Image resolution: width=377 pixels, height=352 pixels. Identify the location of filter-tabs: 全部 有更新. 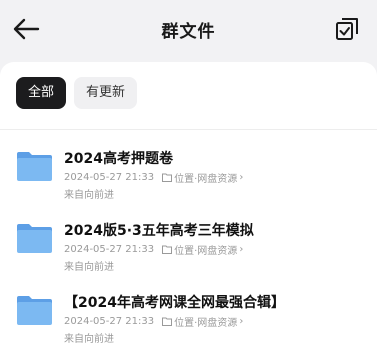
(77, 93).